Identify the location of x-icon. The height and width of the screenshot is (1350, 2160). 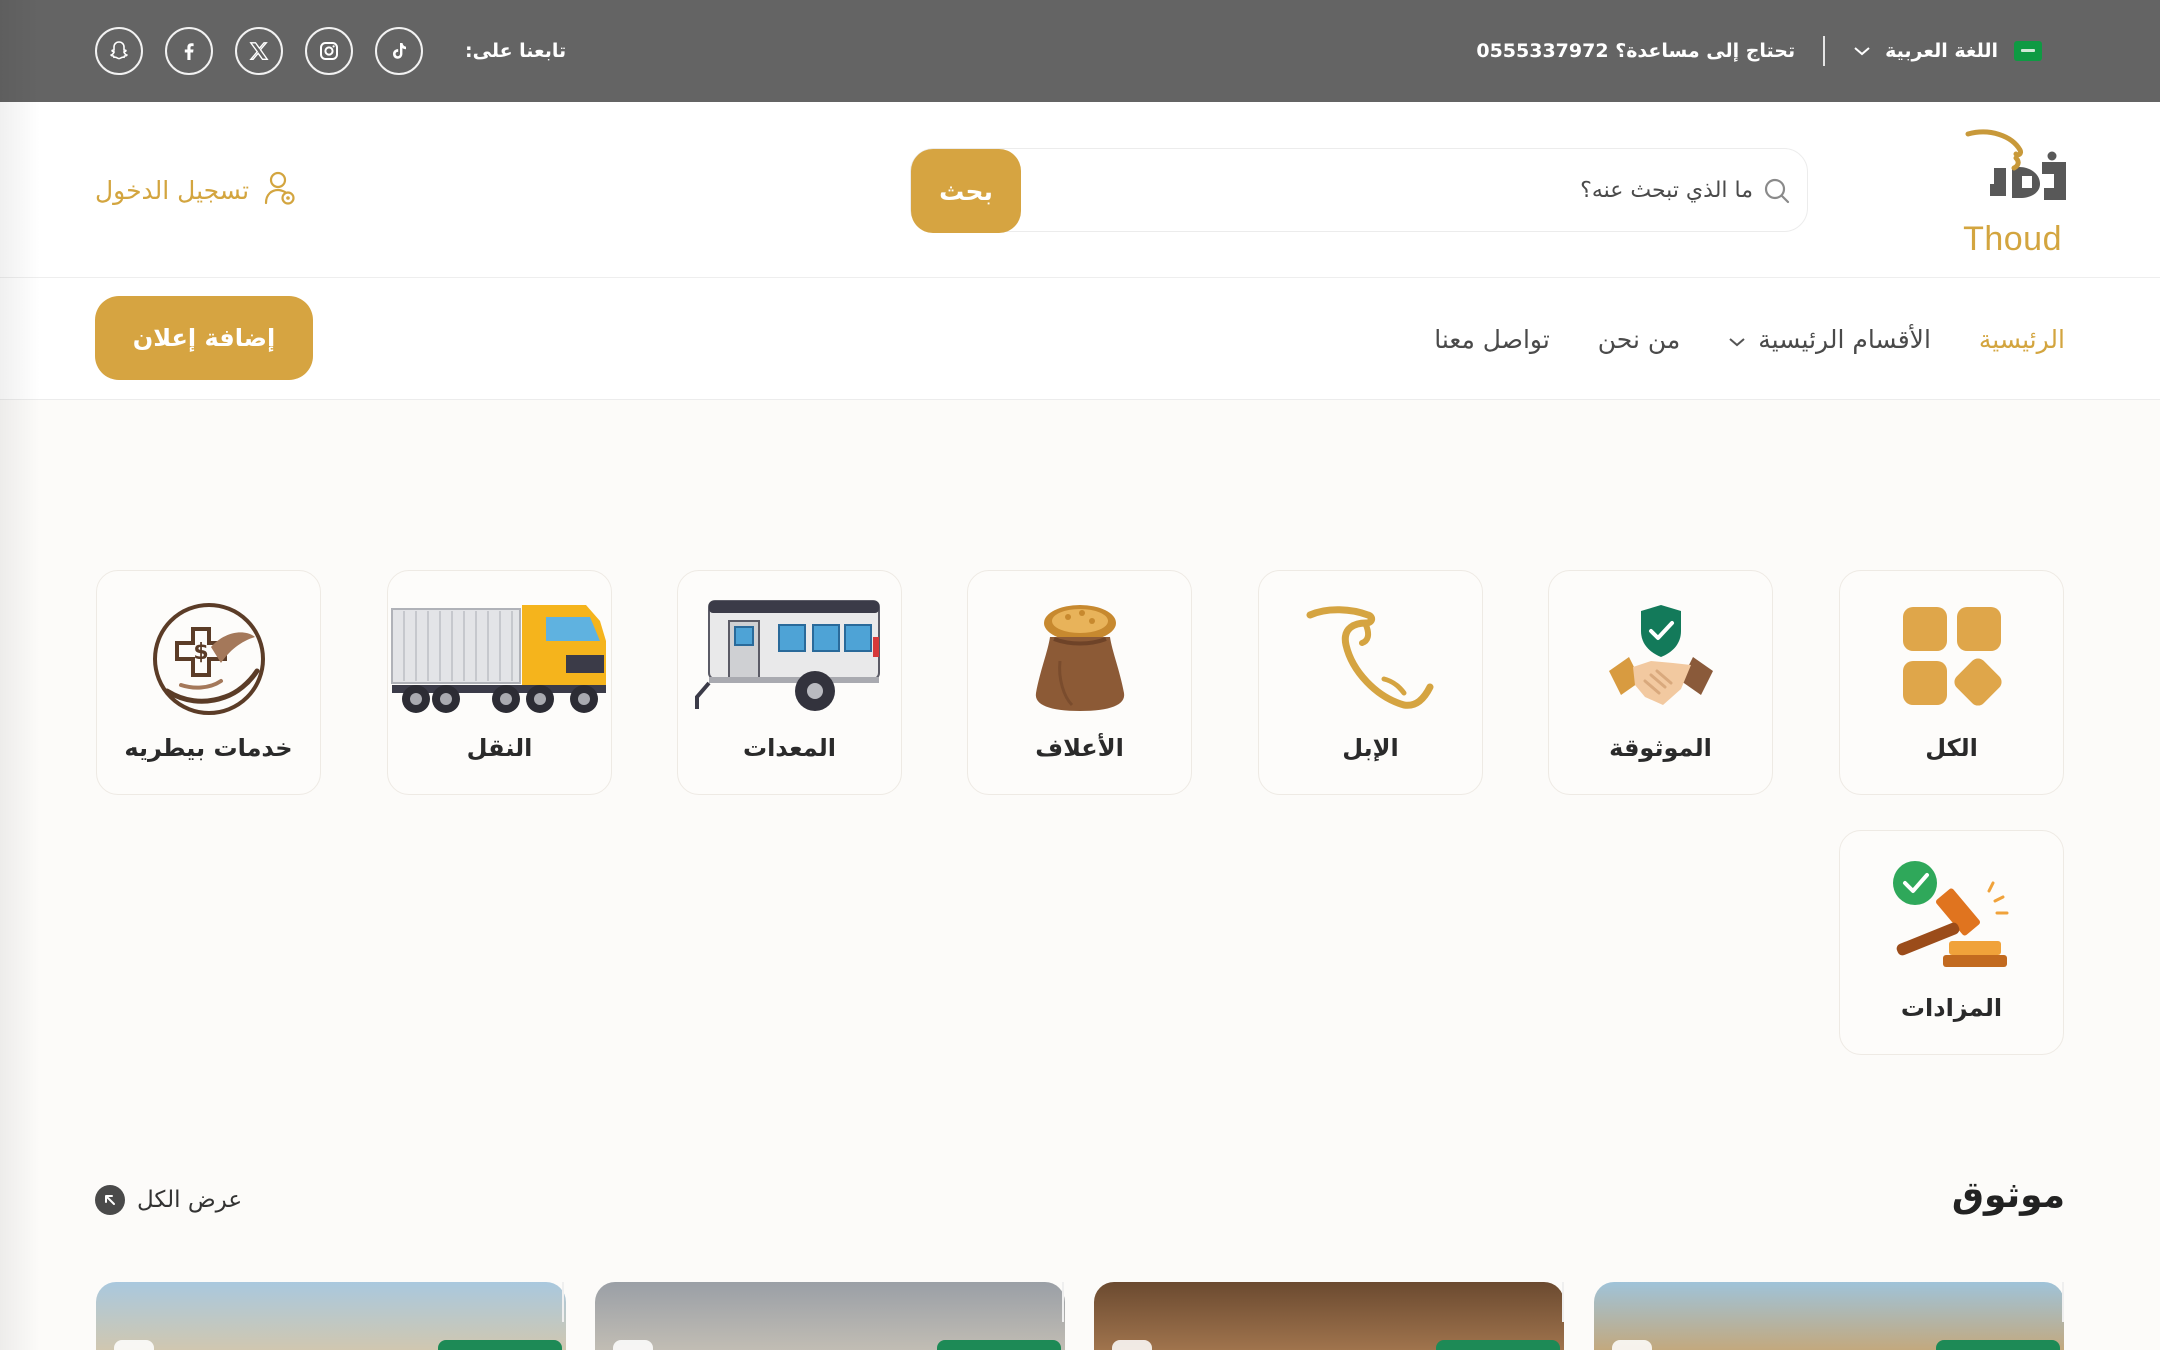
(259, 51).